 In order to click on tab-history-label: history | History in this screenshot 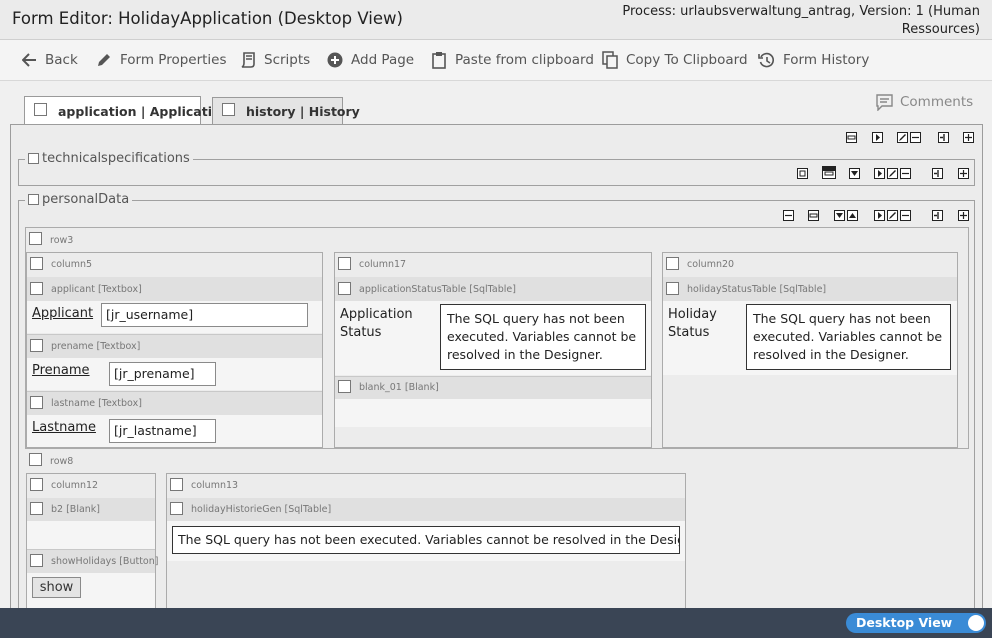, I will do `click(303, 111)`.